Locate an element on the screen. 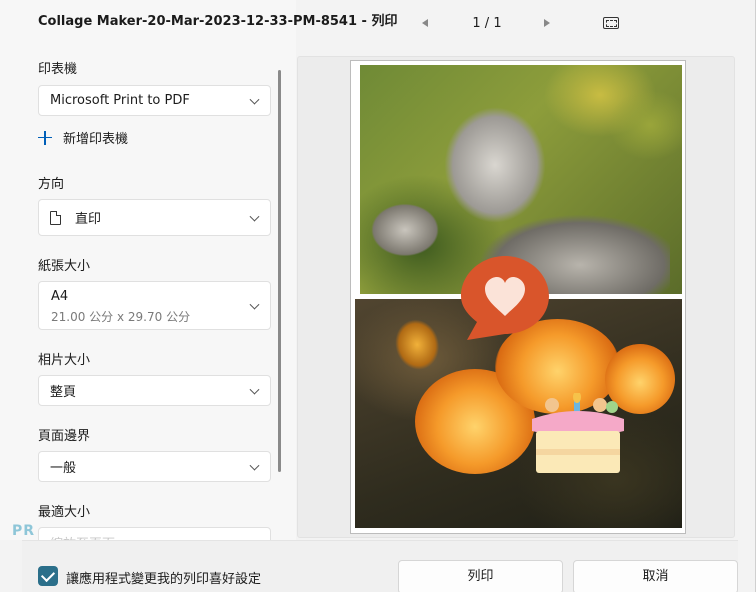 The image size is (756, 592). paper-size-value: A4 is located at coordinates (60, 296).